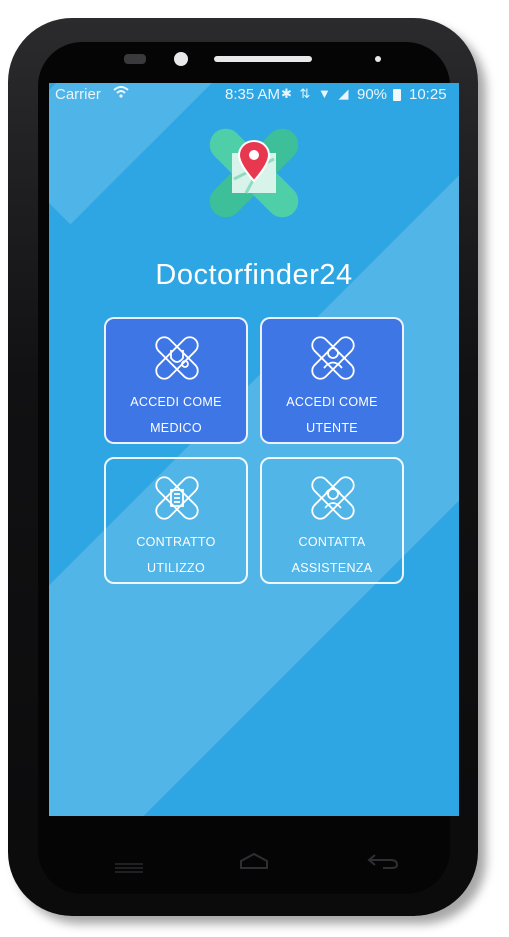 The height and width of the screenshot is (937, 509). I want to click on front-camera, so click(181, 59).